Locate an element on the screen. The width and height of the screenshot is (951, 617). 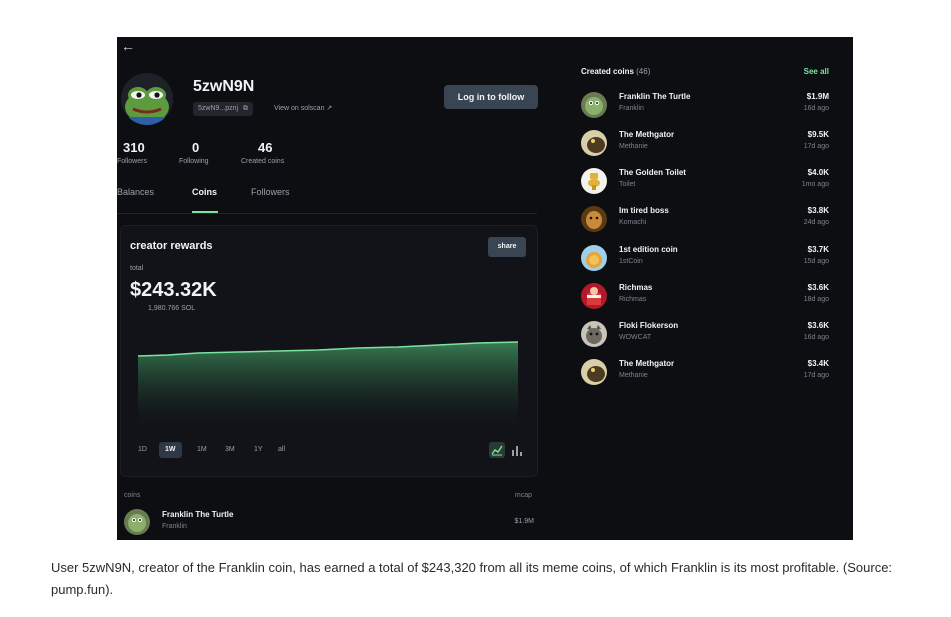
address-chip: 5zwN9...pznj ⧉ is located at coordinates (223, 109).